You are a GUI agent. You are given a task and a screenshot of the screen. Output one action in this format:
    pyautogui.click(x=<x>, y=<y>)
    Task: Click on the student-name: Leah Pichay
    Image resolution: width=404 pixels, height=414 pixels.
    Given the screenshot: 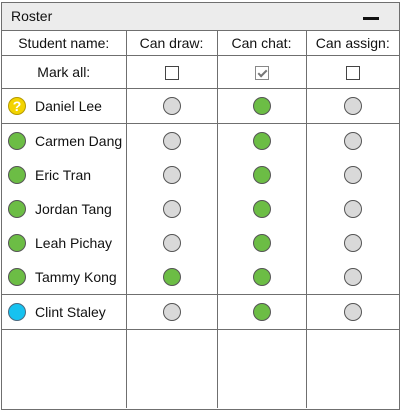 What is the action you would take?
    pyautogui.click(x=74, y=243)
    